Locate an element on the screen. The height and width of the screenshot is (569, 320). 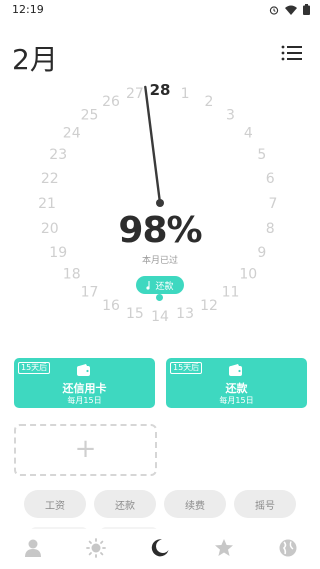
dial-day-4: 4 is located at coordinates (248, 134).